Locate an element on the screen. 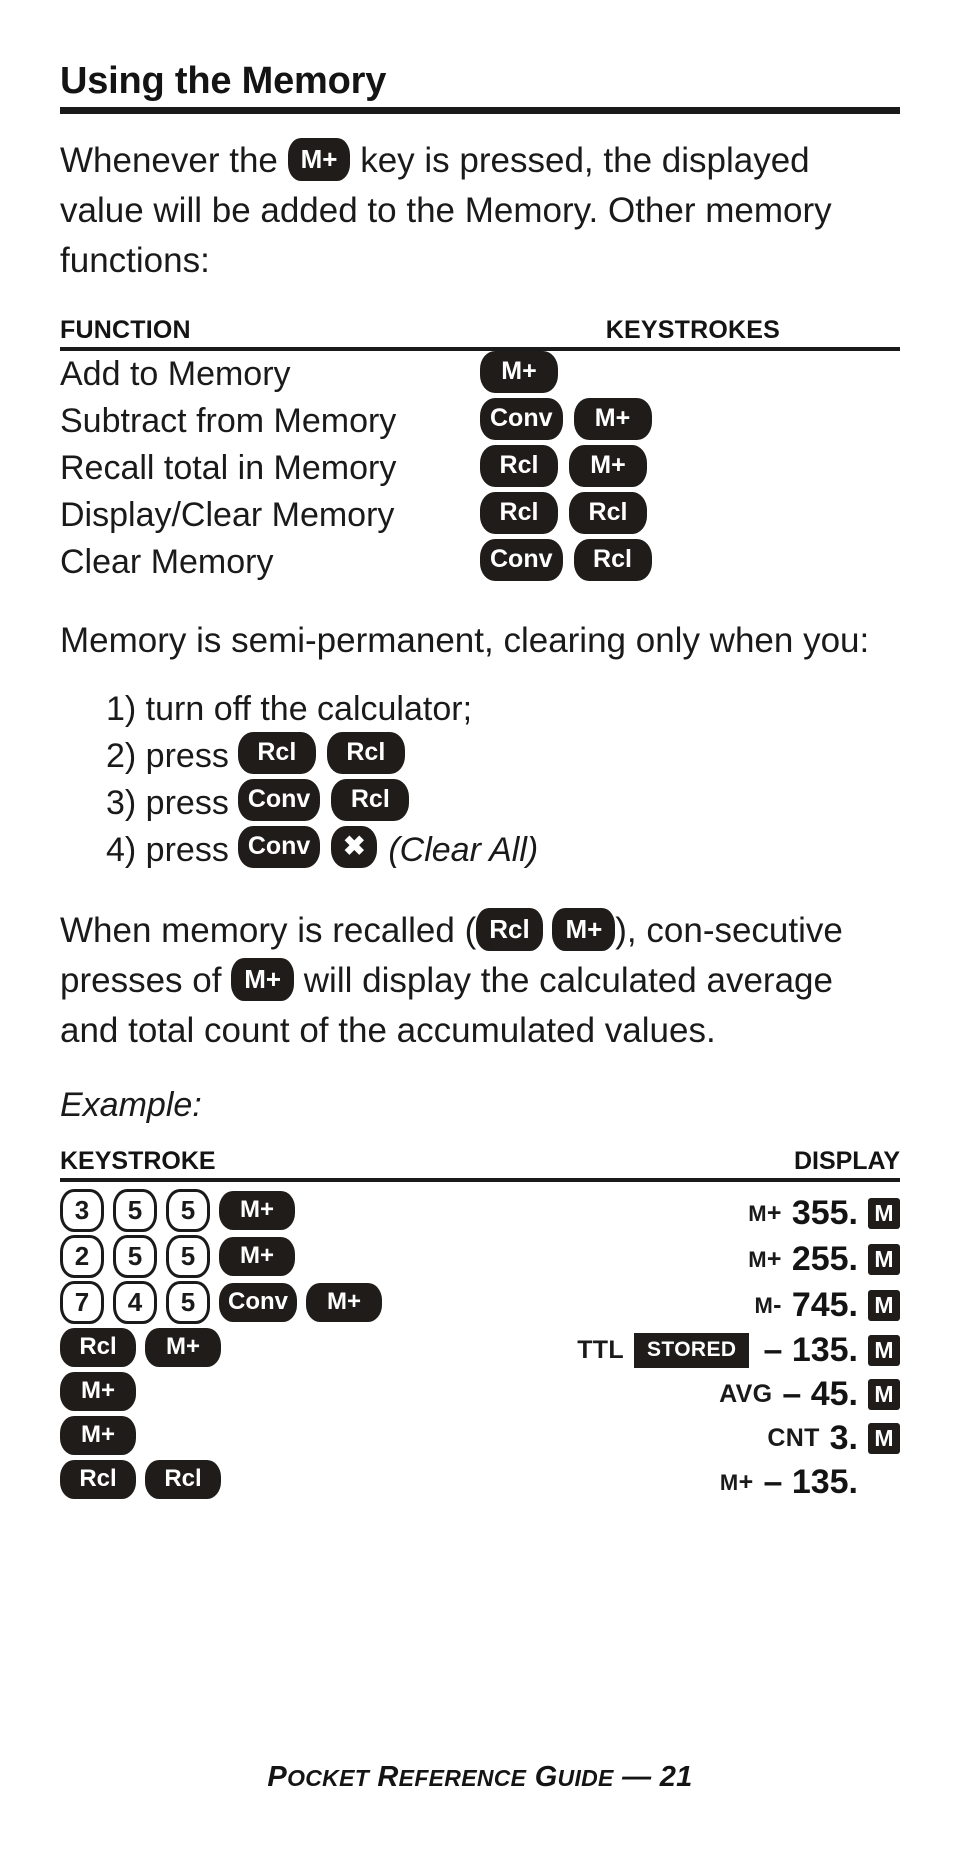 This screenshot has height=1862, width=954. annotation-smallcap: M is located at coordinates (729, 1482).